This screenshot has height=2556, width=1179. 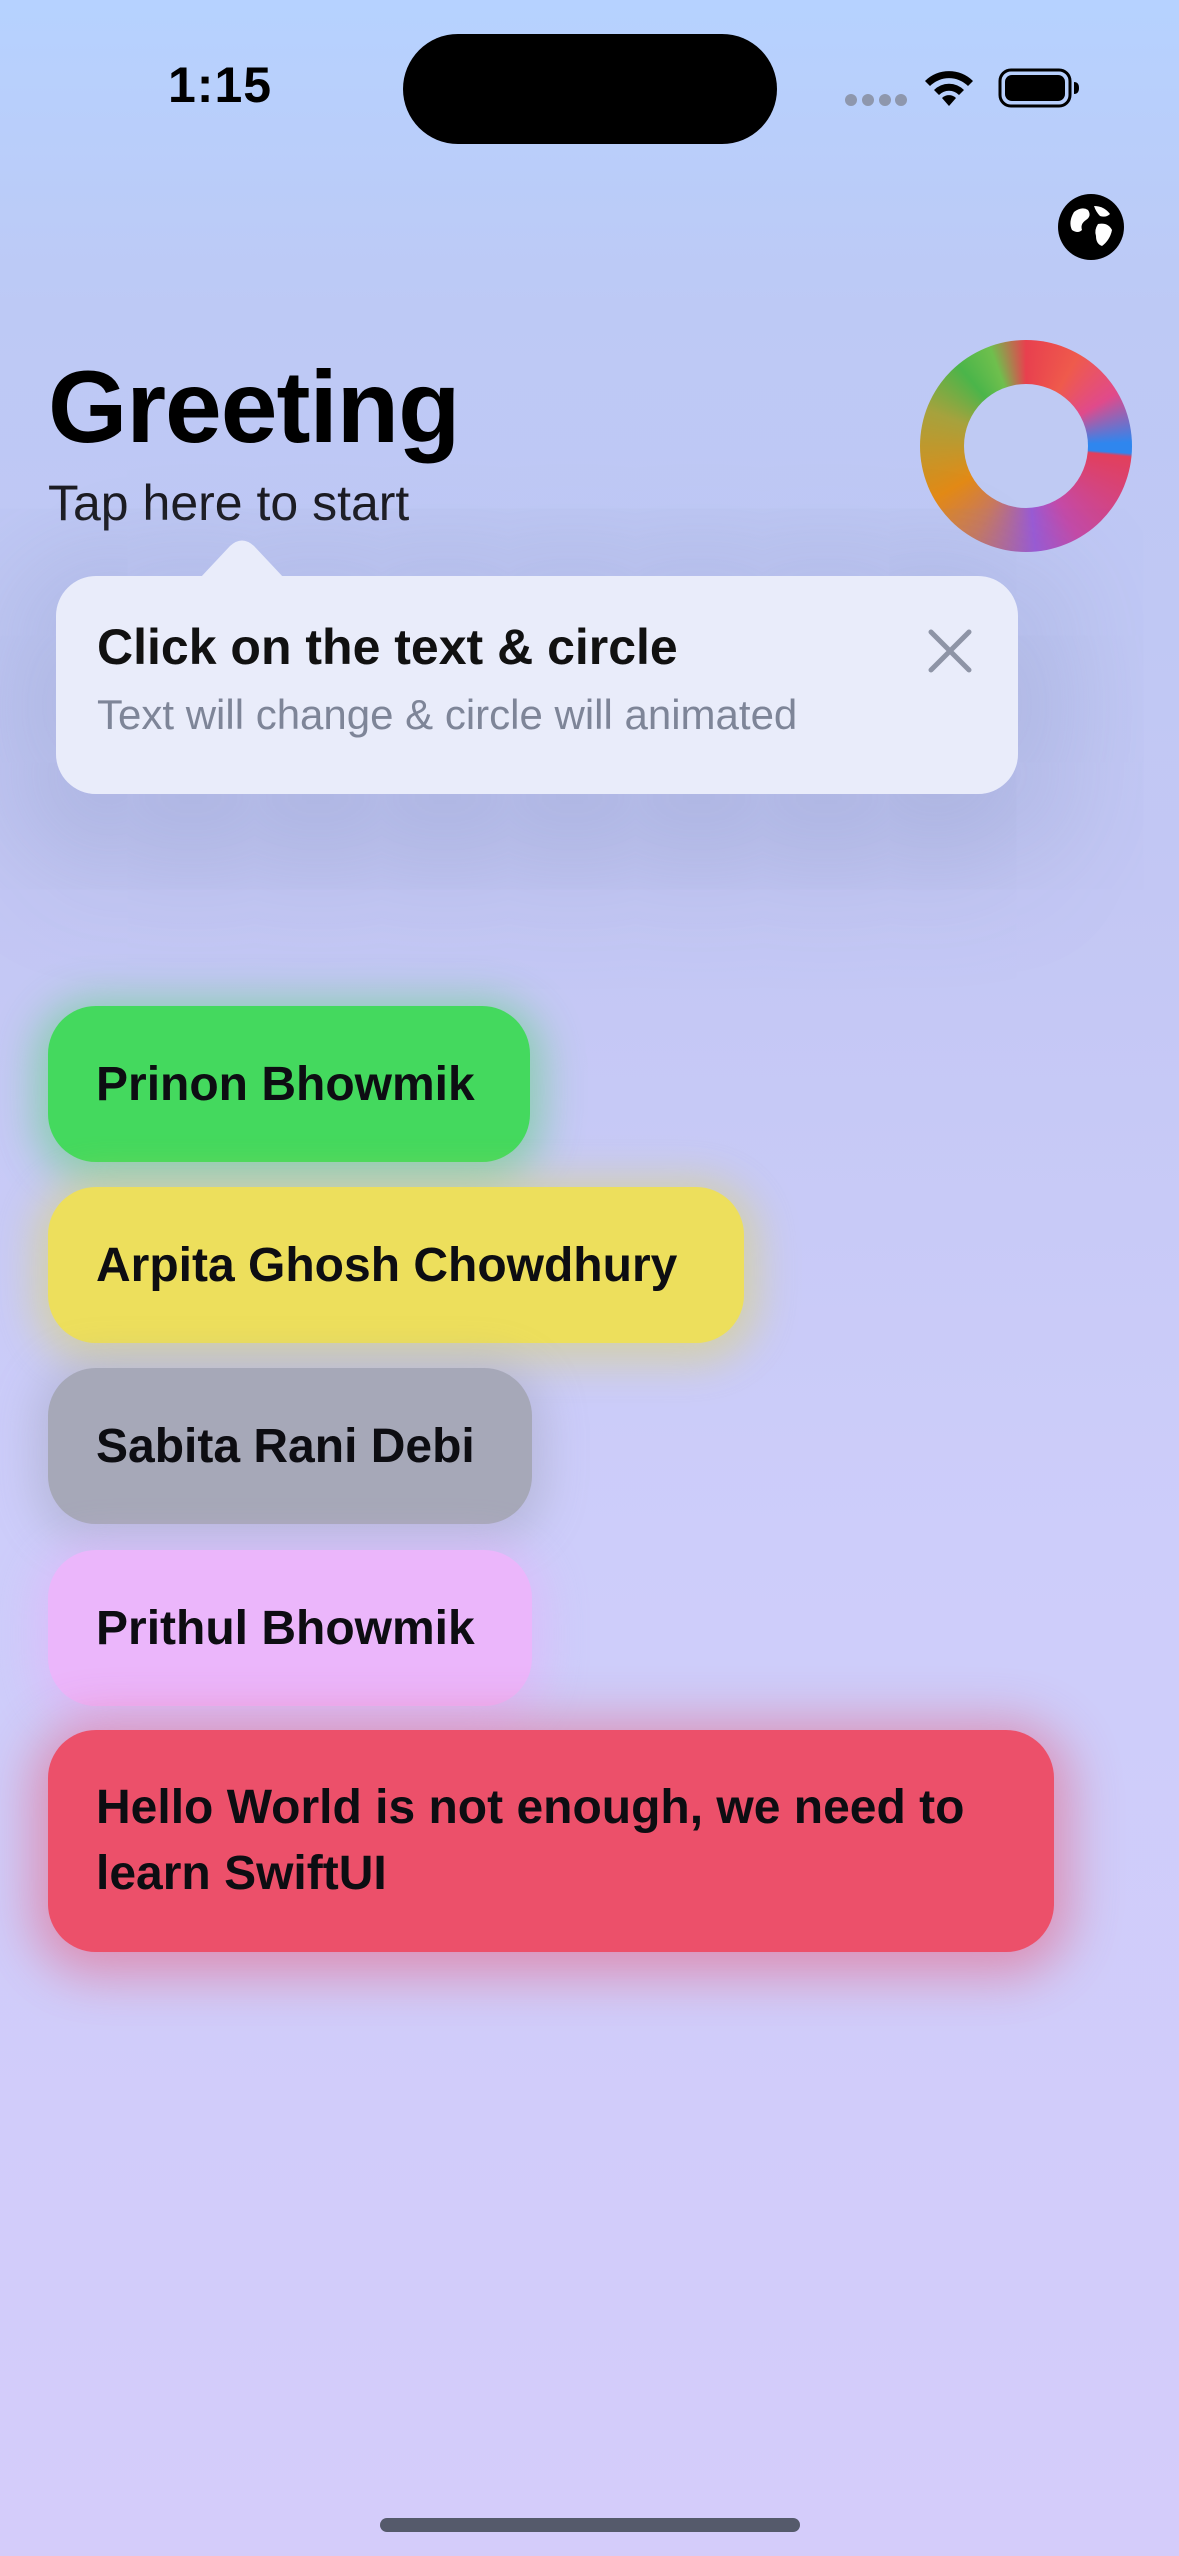 I want to click on globe-icon, so click(x=1091, y=227).